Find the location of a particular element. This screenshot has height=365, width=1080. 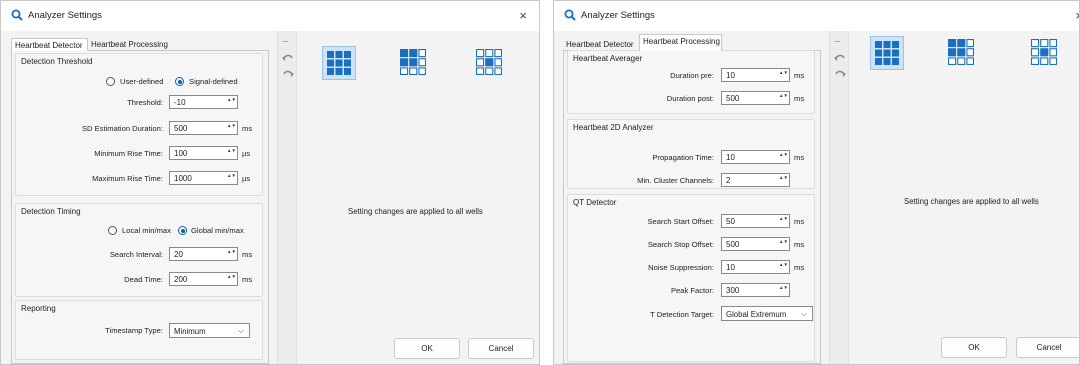

propagation-time-spinbox: 10 ▲▼ is located at coordinates (755, 157).